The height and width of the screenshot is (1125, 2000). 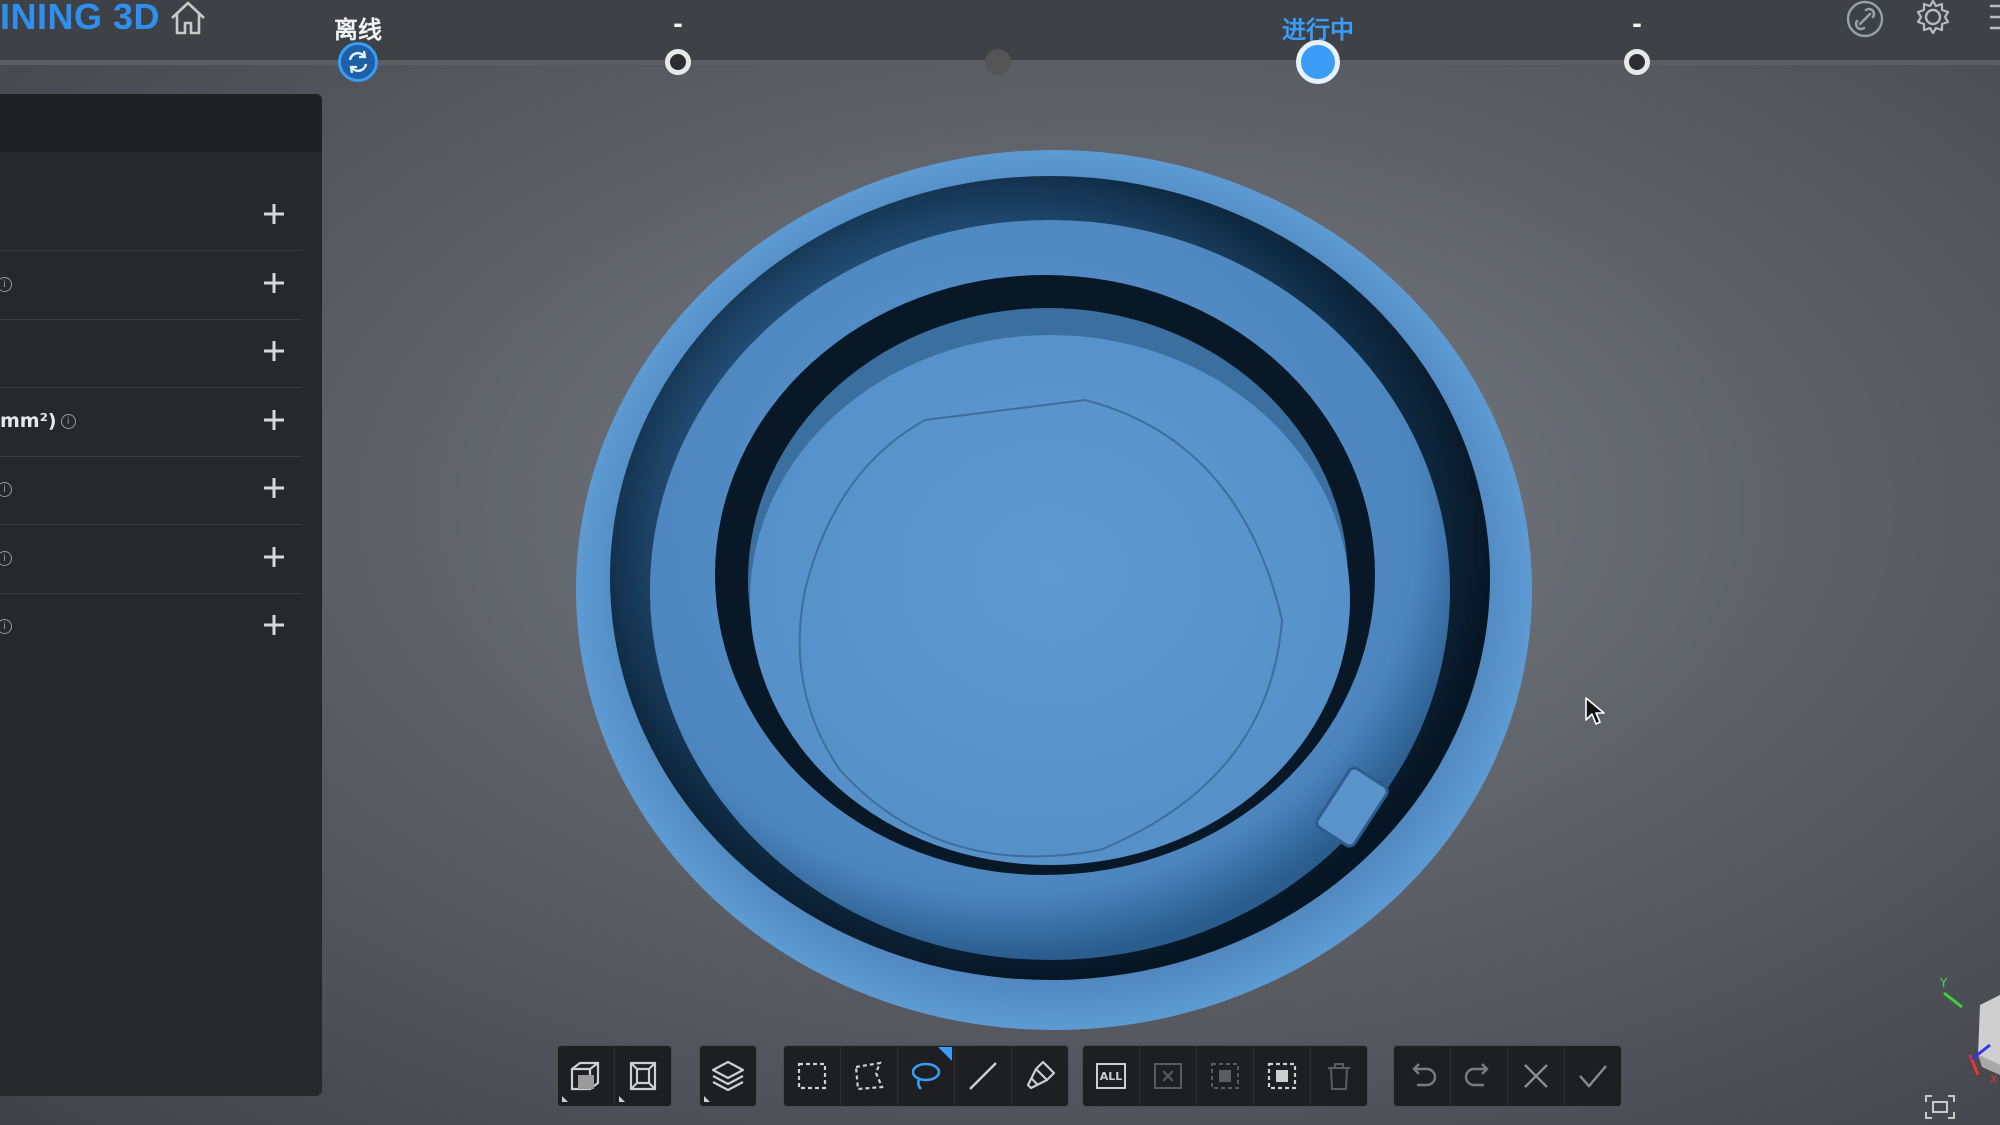 I want to click on lasso-select-icon, so click(x=926, y=1076).